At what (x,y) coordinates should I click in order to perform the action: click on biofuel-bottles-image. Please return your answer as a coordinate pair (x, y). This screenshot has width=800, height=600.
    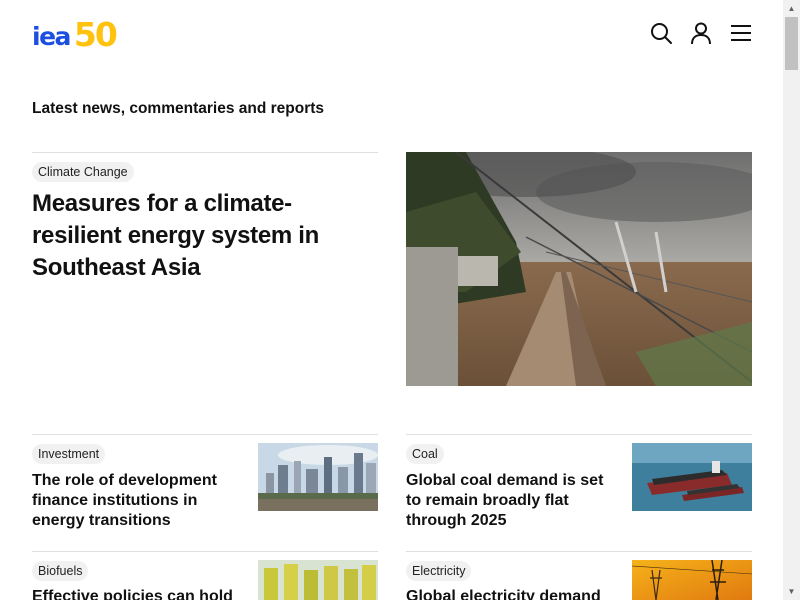
    Looking at the image, I should click on (318, 580).